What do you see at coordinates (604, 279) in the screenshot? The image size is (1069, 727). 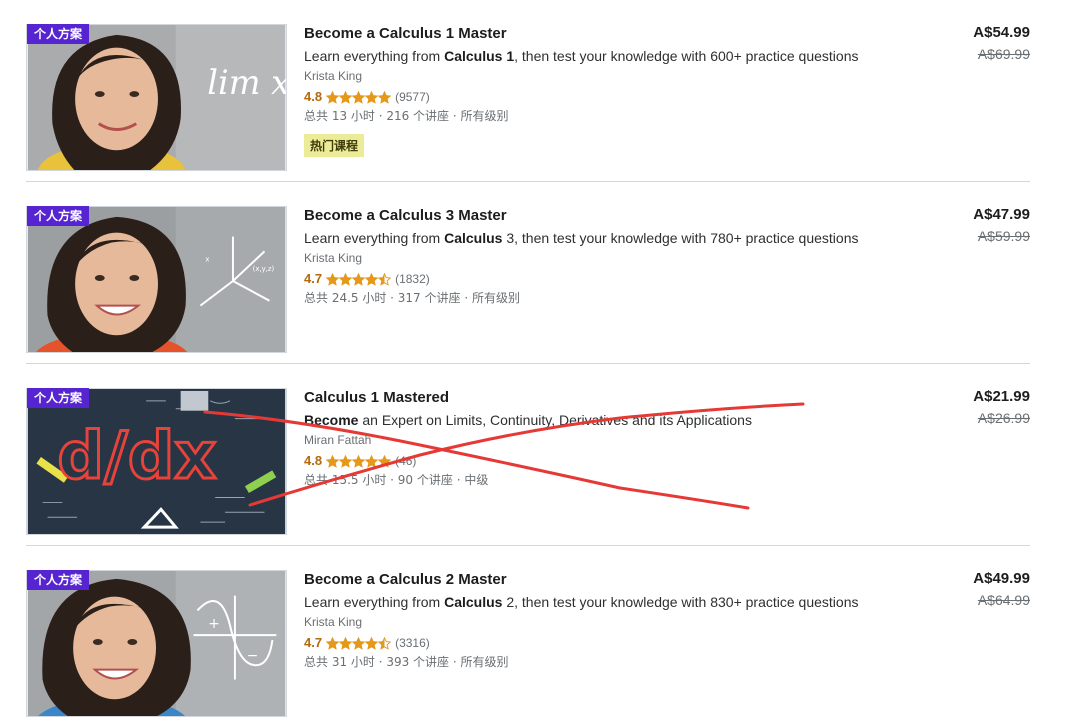 I see `rating-row: 4.7 (1832)` at bounding box center [604, 279].